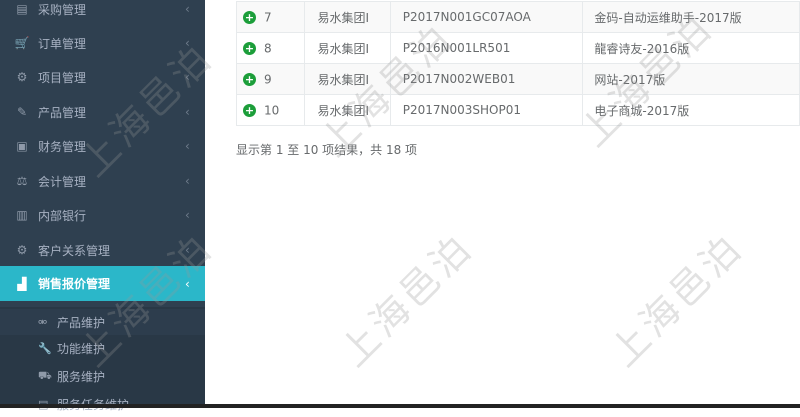 Image resolution: width=800 pixels, height=417 pixels. What do you see at coordinates (102, 181) in the screenshot?
I see `sidebar-item-accounting: ⚖ 会计管理 ‹` at bounding box center [102, 181].